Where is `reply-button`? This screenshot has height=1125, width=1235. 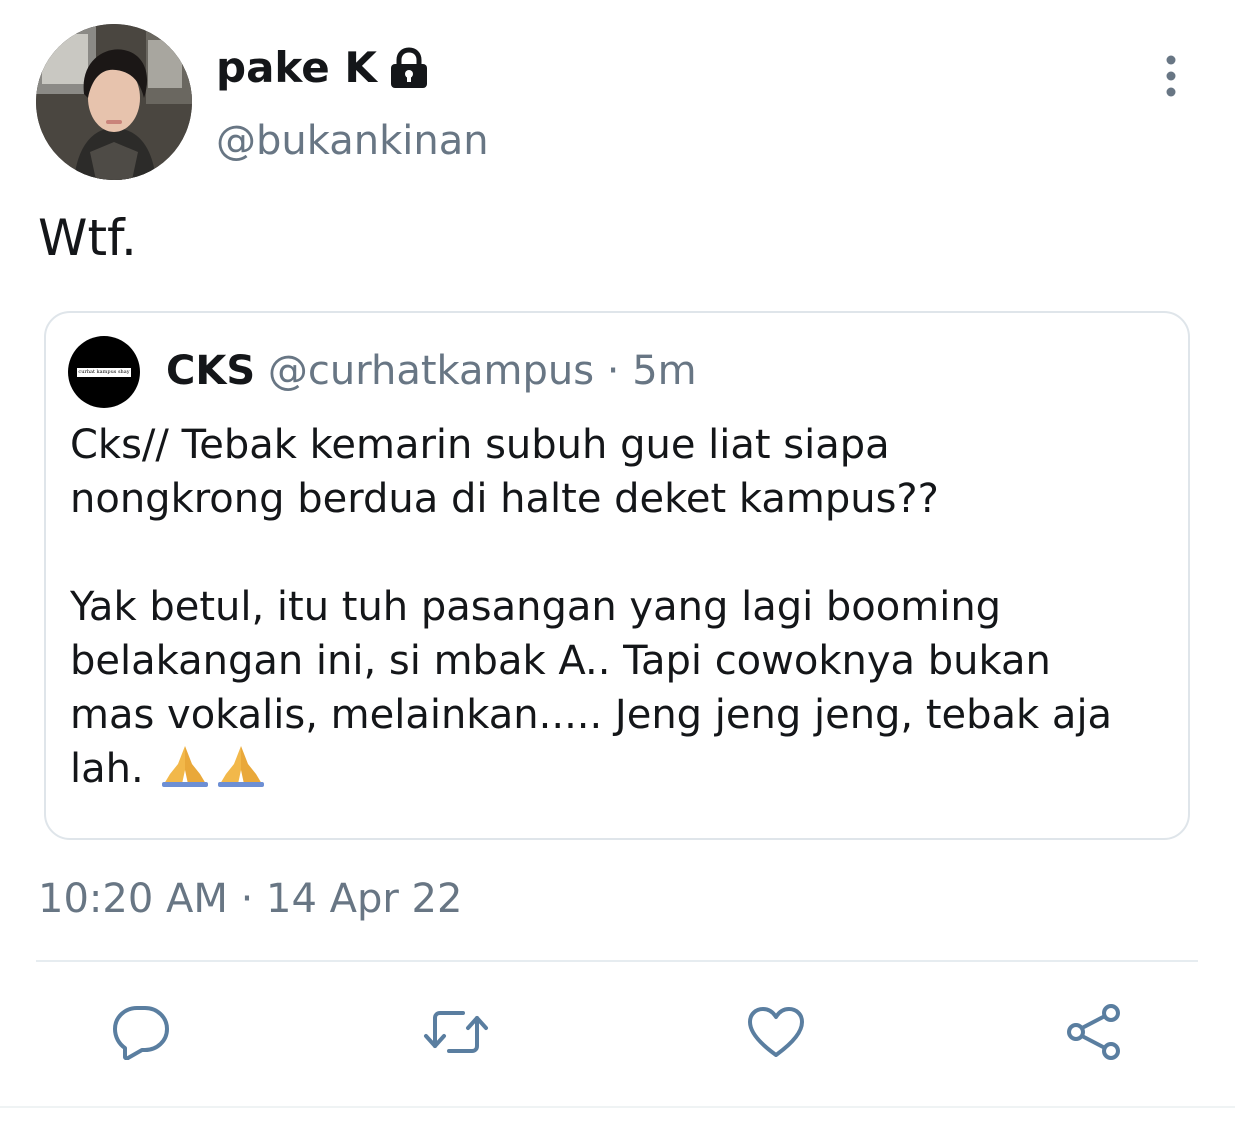 reply-button is located at coordinates (141, 1034).